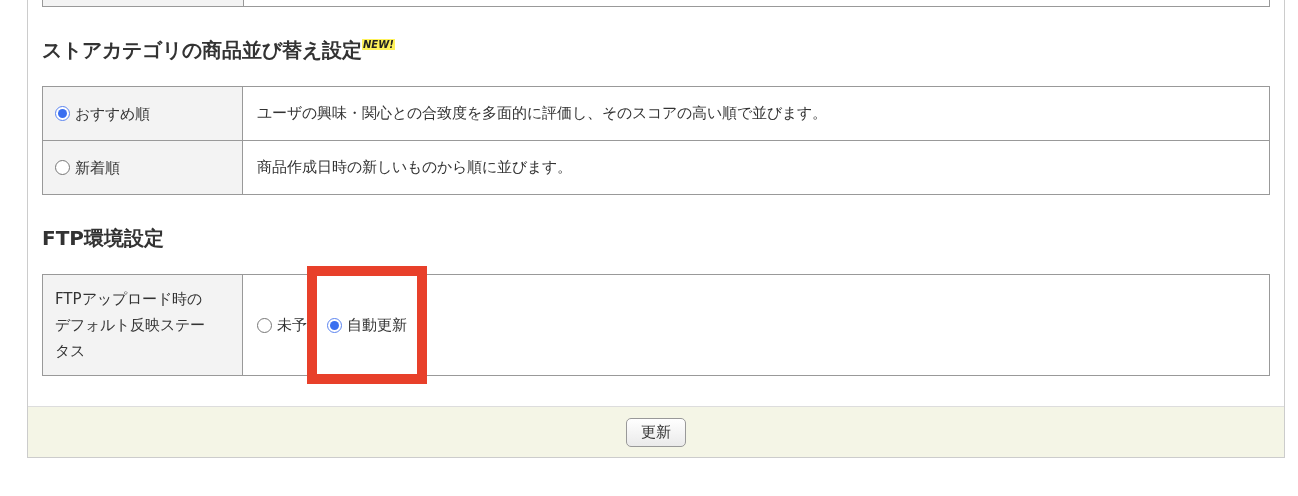 The width and height of the screenshot is (1298, 496). I want to click on radio-option: 新着順, so click(87, 167).